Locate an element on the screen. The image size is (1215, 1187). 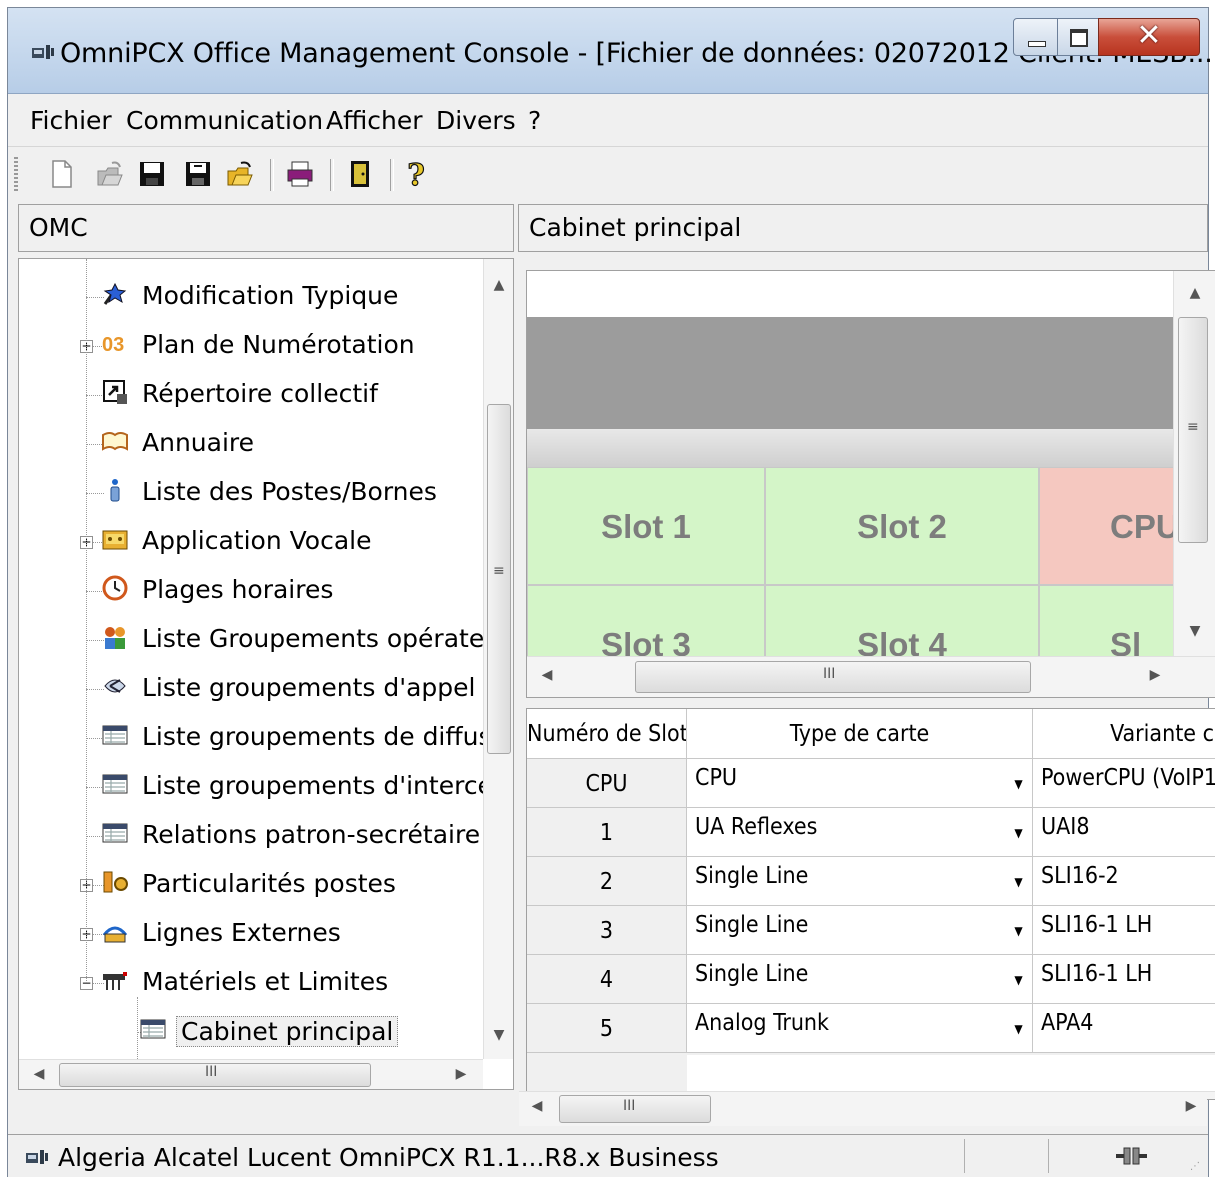
tree-scroll-thumb is located at coordinates (499, 579).